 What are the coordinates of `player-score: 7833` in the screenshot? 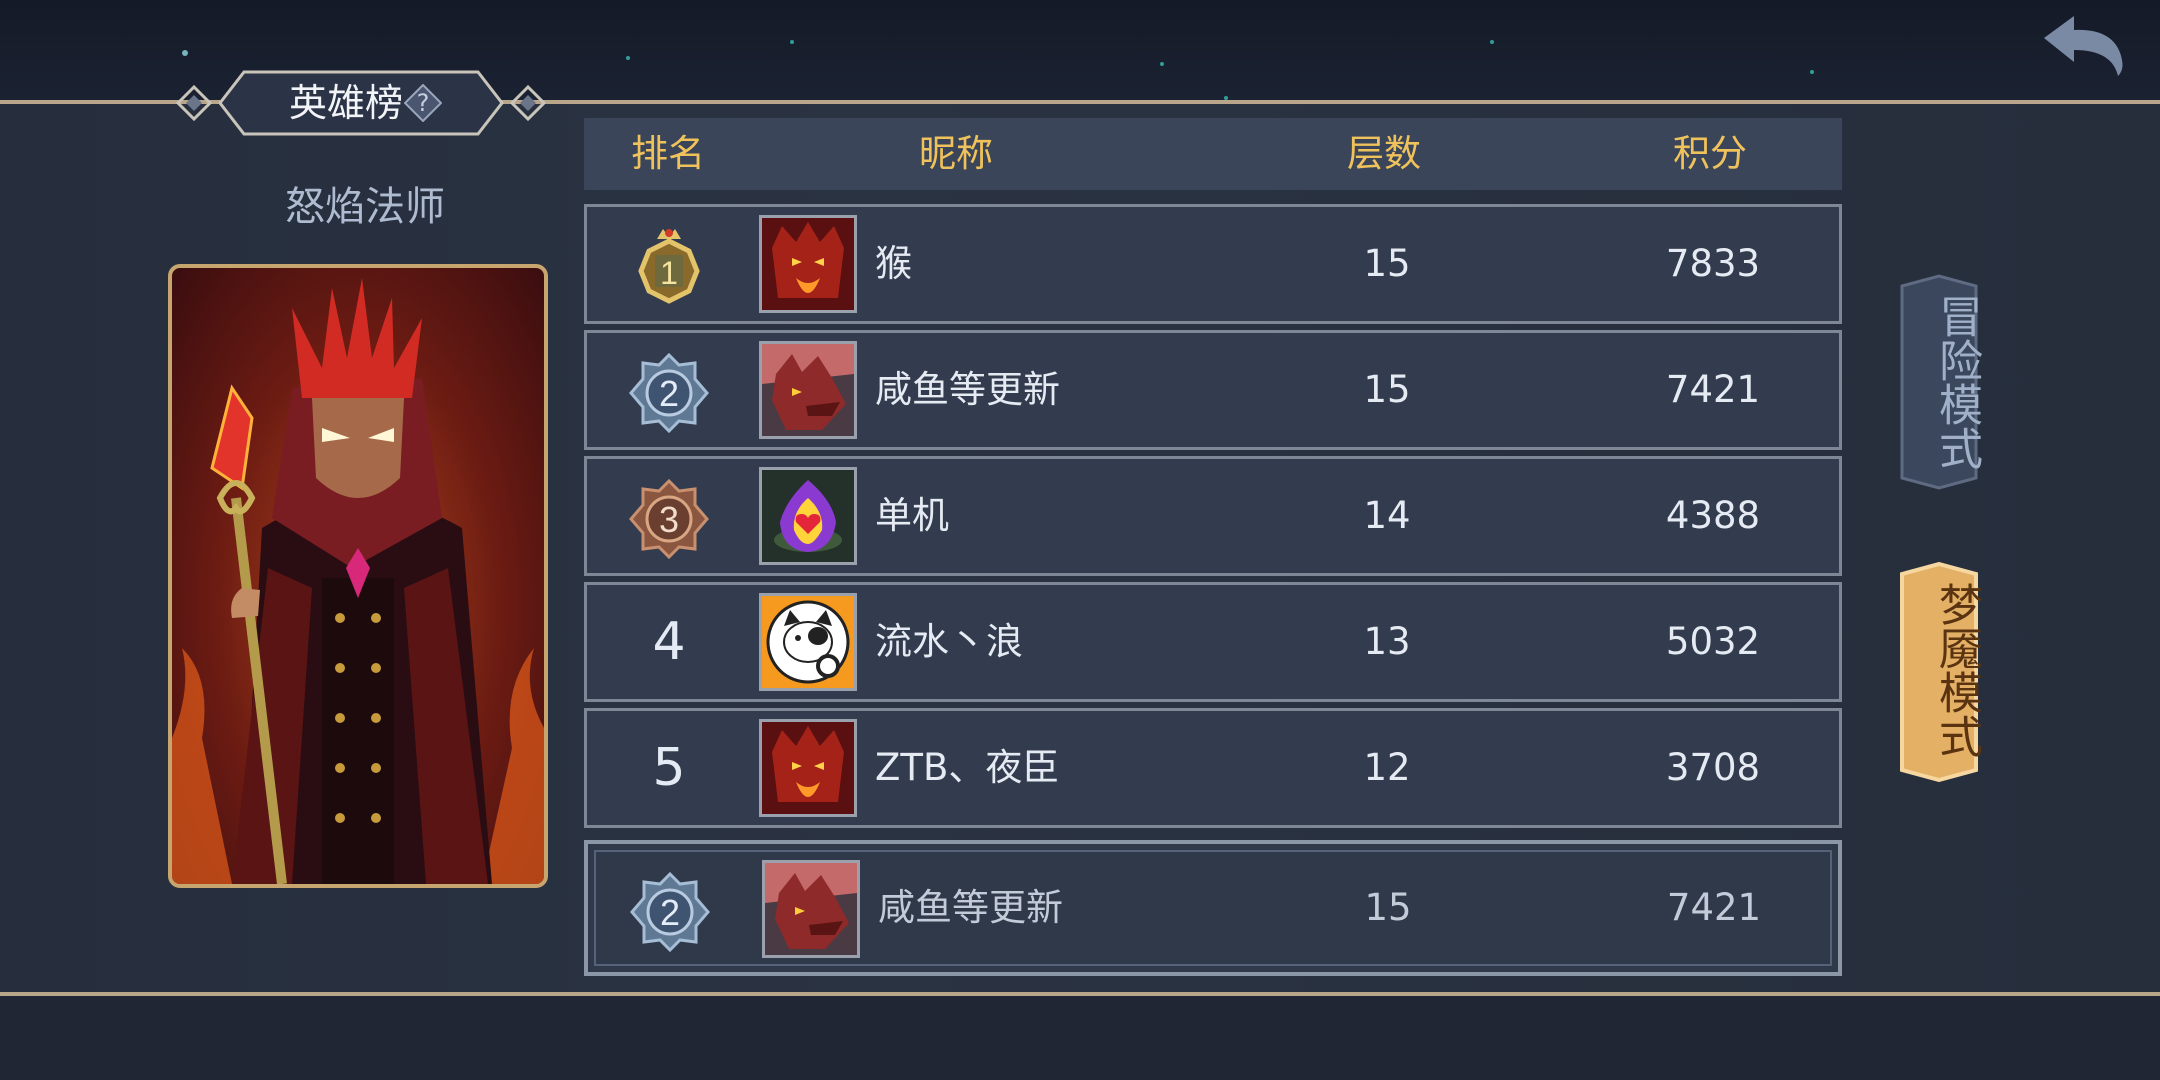 It's located at (1713, 263).